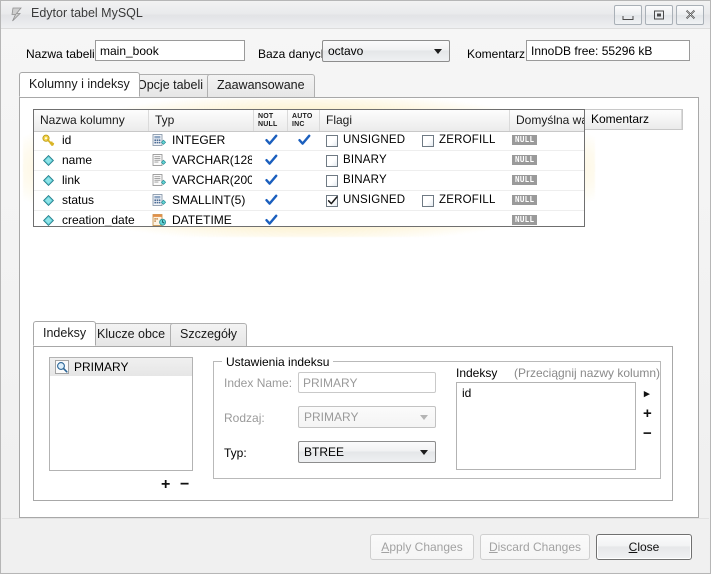 This screenshot has width=711, height=574. What do you see at coordinates (91, 120) in the screenshot?
I see `grid-header-column-name: Nazwa kolumny` at bounding box center [91, 120].